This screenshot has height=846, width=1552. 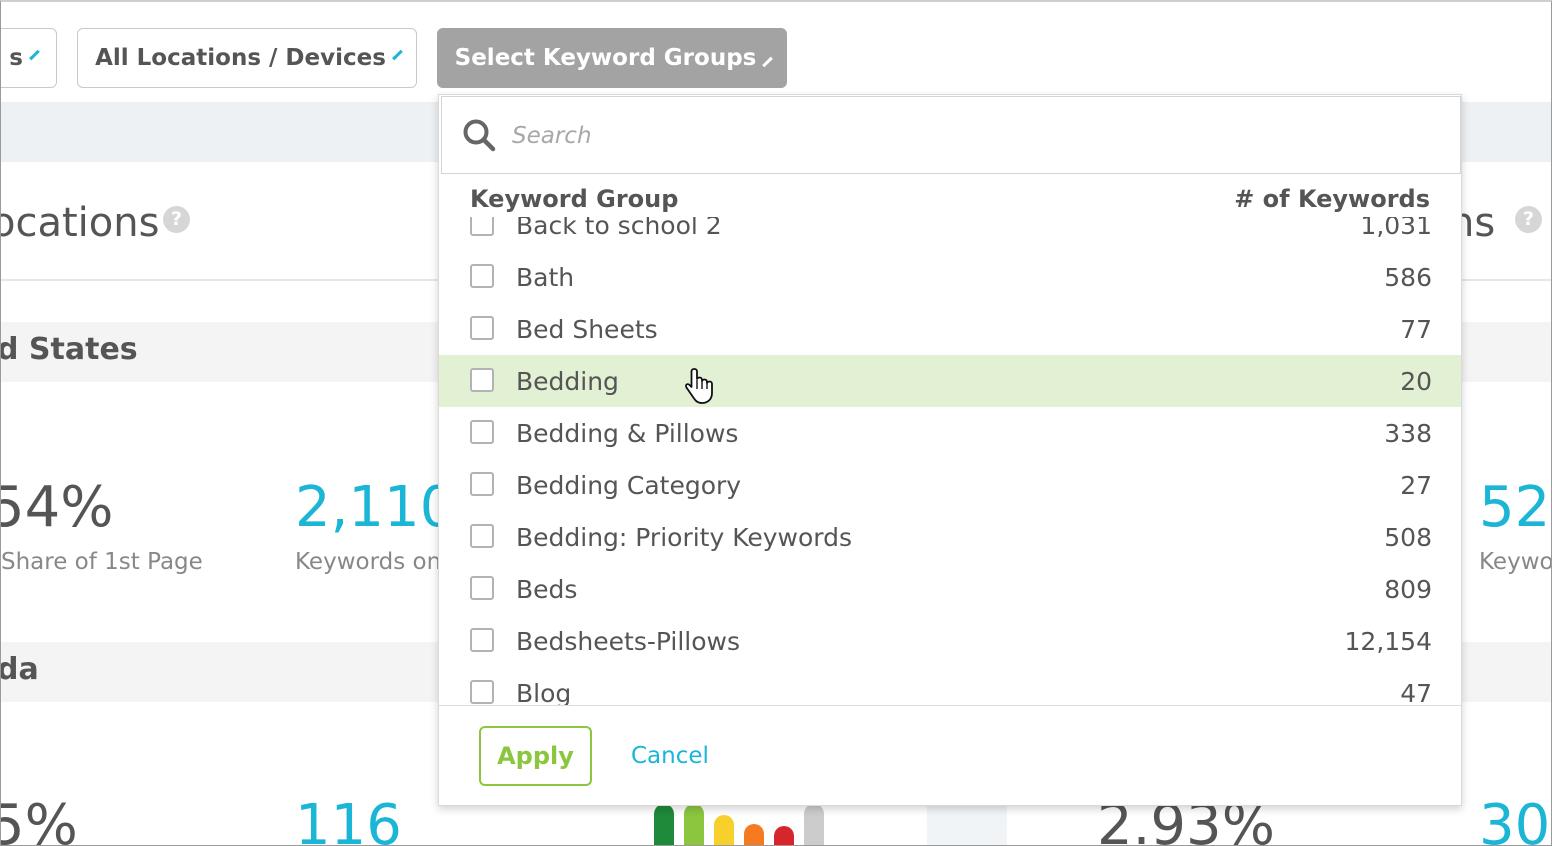 I want to click on share-value: 5%, so click(x=39, y=819).